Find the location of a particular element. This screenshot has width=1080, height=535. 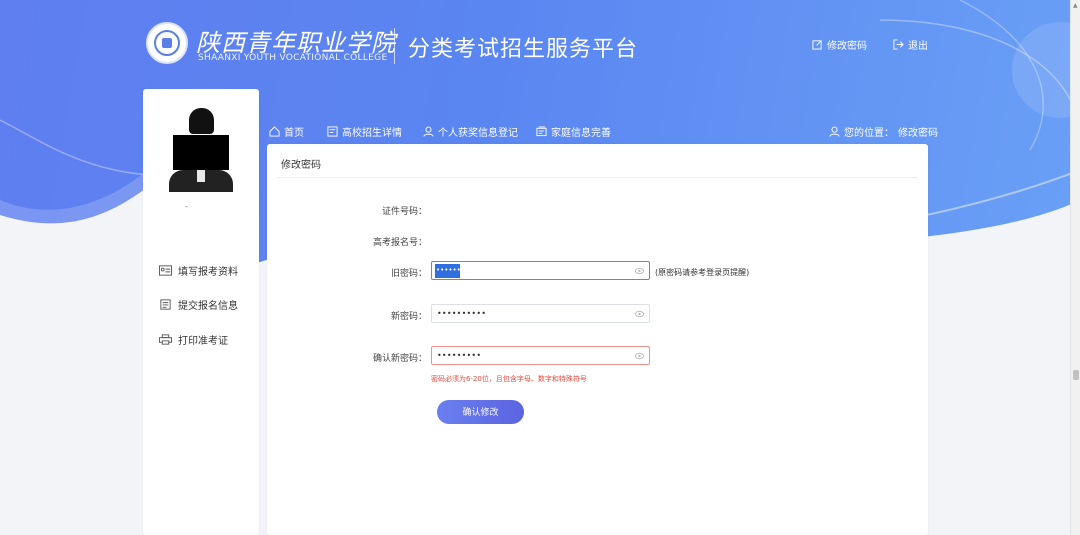

nav-admission-details: 高校招生详情 is located at coordinates (364, 131).